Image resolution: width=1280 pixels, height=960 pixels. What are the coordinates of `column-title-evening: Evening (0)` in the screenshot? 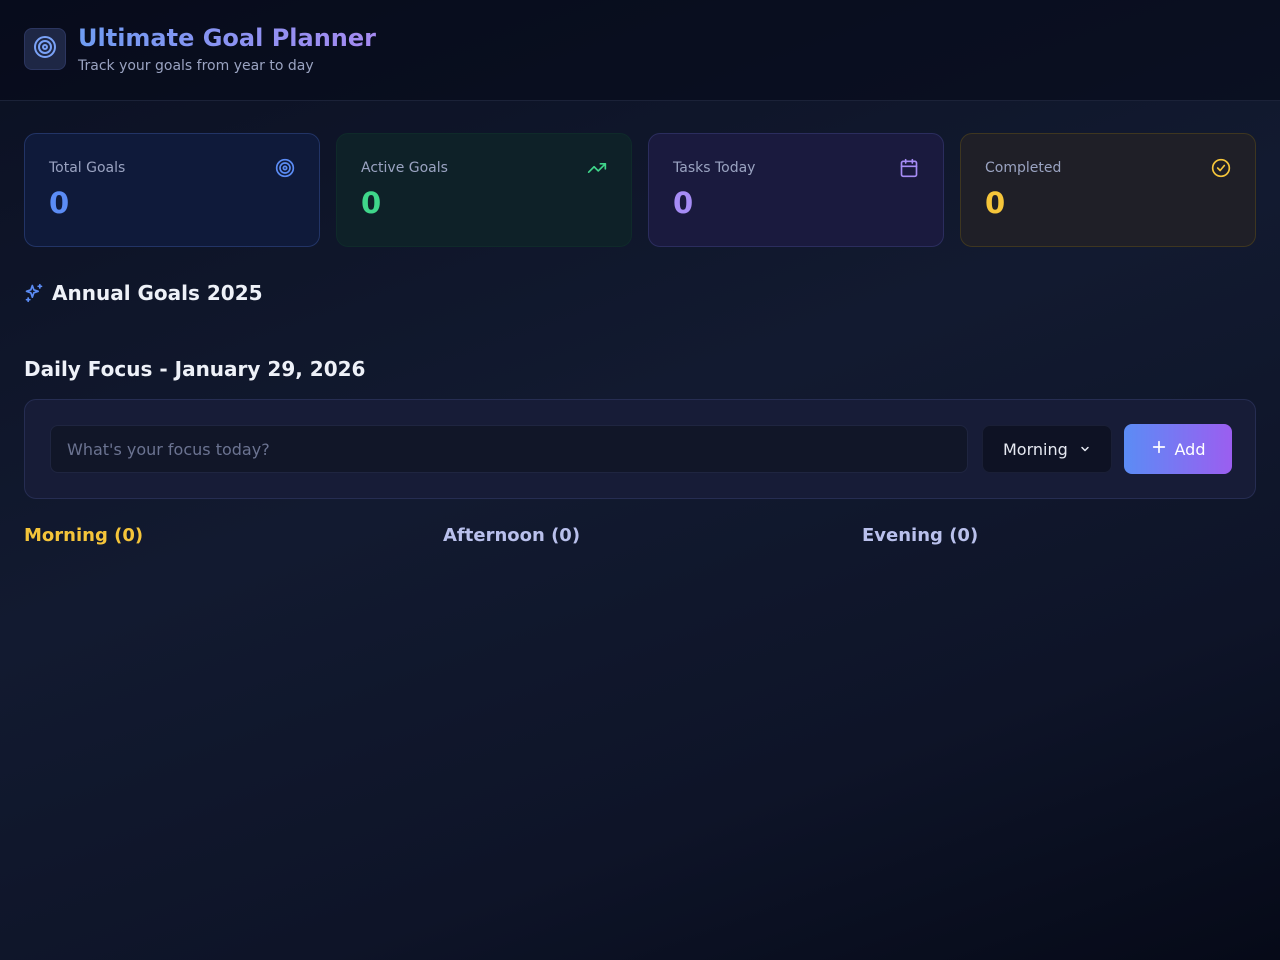 It's located at (920, 535).